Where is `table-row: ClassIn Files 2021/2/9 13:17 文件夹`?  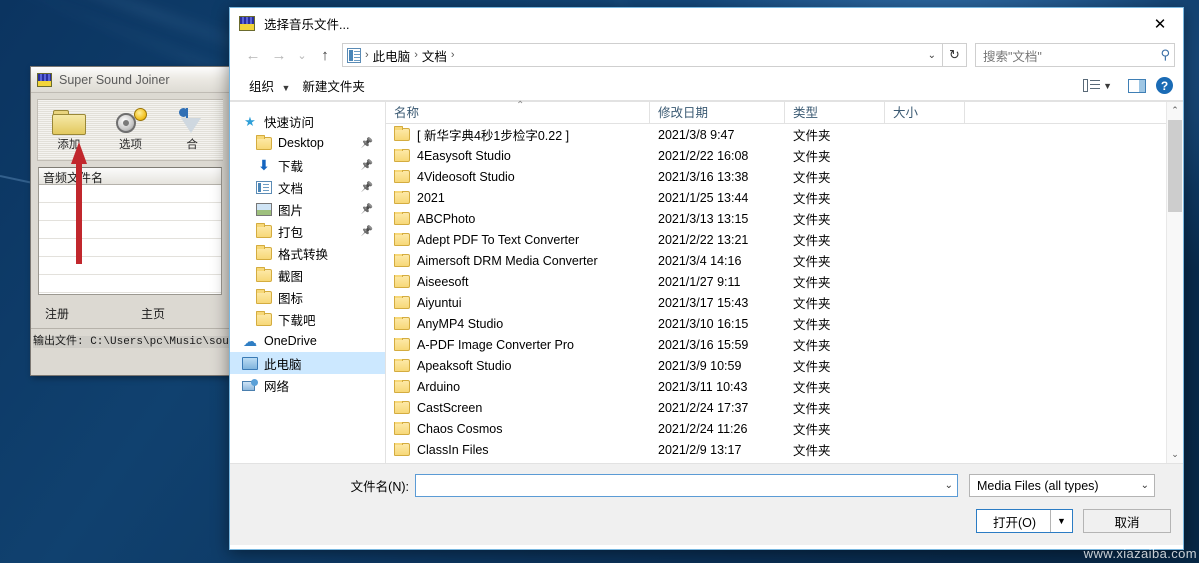
table-row: ClassIn Files 2021/2/9 13:17 文件夹 is located at coordinates (776, 449).